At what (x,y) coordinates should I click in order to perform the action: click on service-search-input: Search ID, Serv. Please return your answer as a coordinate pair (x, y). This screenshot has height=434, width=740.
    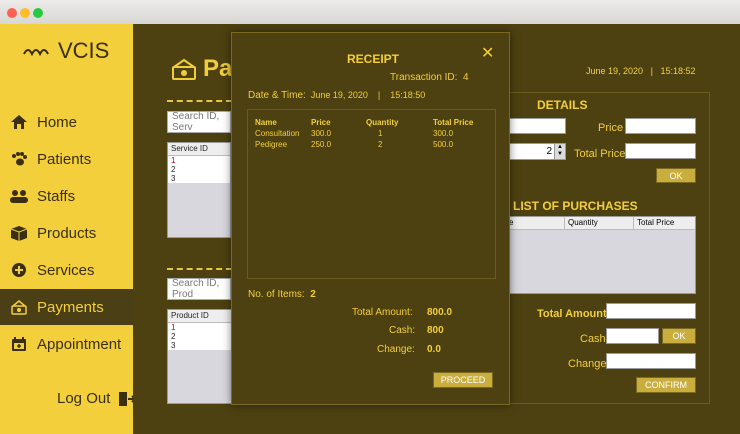
    Looking at the image, I should click on (199, 122).